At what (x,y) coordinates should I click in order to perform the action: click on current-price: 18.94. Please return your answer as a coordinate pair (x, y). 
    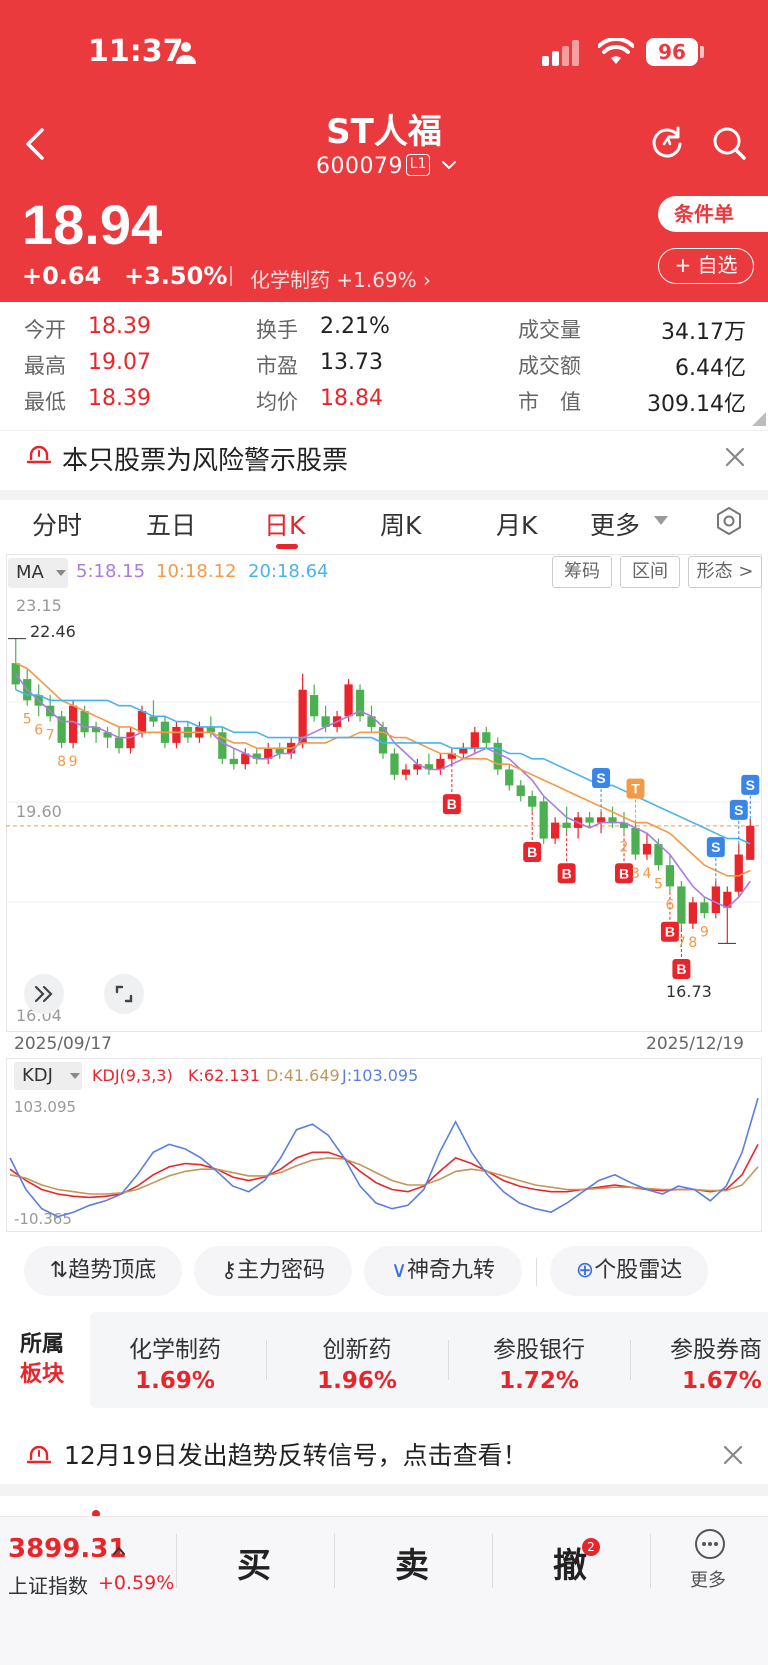
    Looking at the image, I should click on (92, 224).